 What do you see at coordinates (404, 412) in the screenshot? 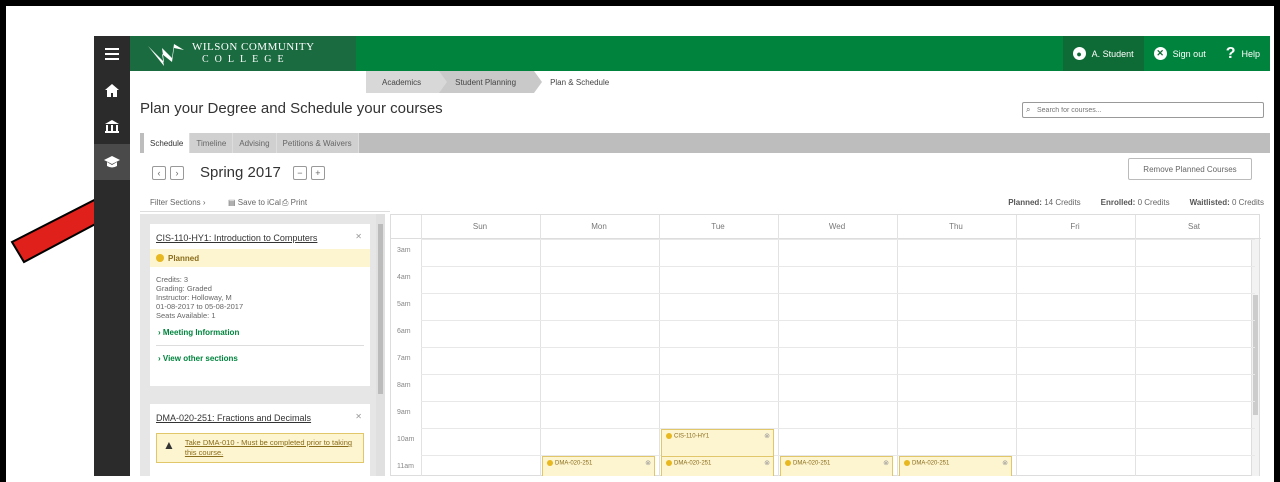
I see `hour-label: 9am` at bounding box center [404, 412].